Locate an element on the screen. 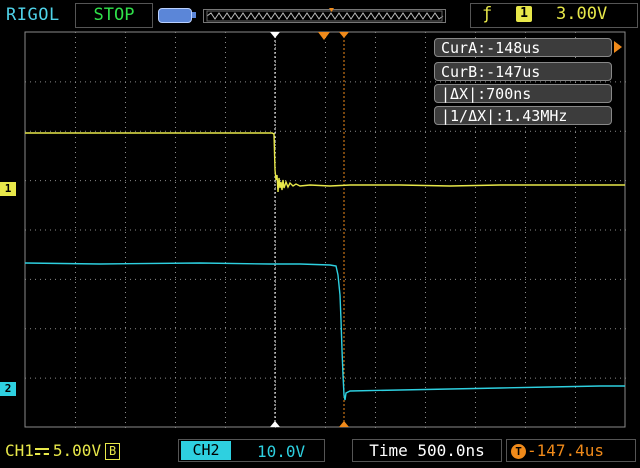 The width and height of the screenshot is (640, 468). trigger-position-value: -147.4us is located at coordinates (566, 450).